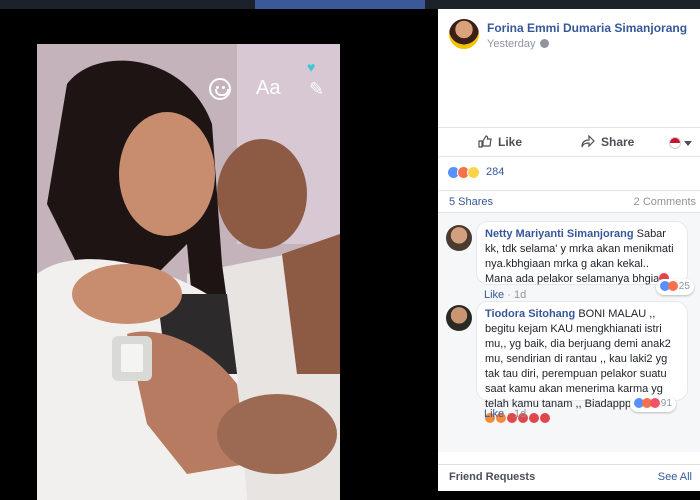 The height and width of the screenshot is (500, 700). I want to click on wow-reaction-icon, so click(473, 172).